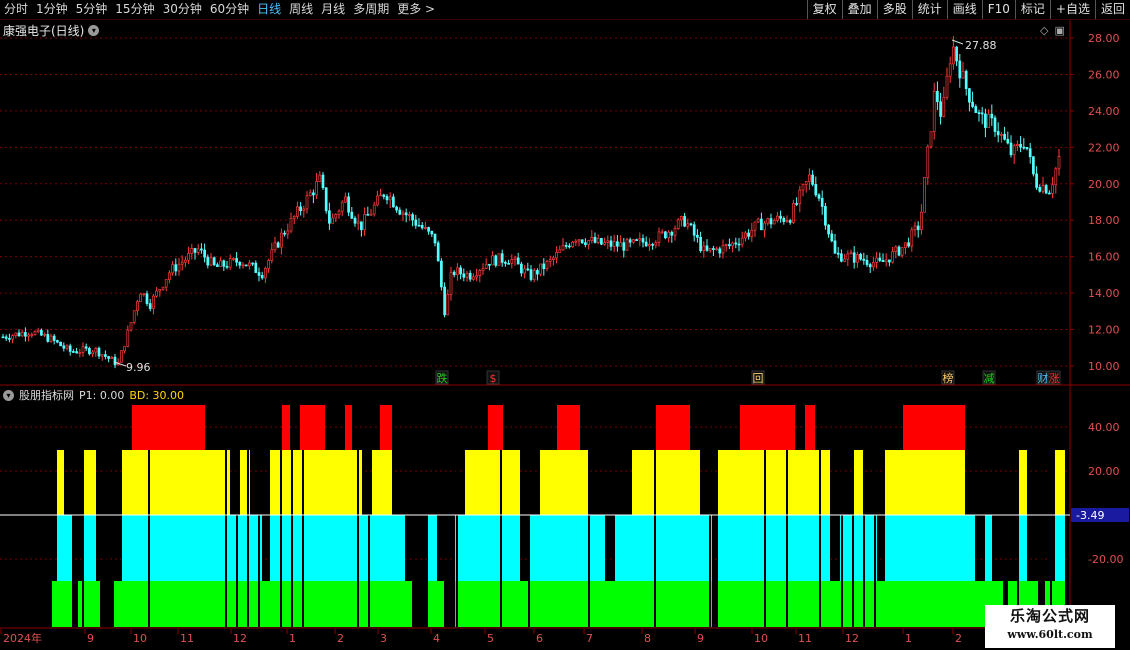 This screenshot has width=1130, height=650. What do you see at coordinates (761, 638) in the screenshot?
I see `x-tick-label: 10` at bounding box center [761, 638].